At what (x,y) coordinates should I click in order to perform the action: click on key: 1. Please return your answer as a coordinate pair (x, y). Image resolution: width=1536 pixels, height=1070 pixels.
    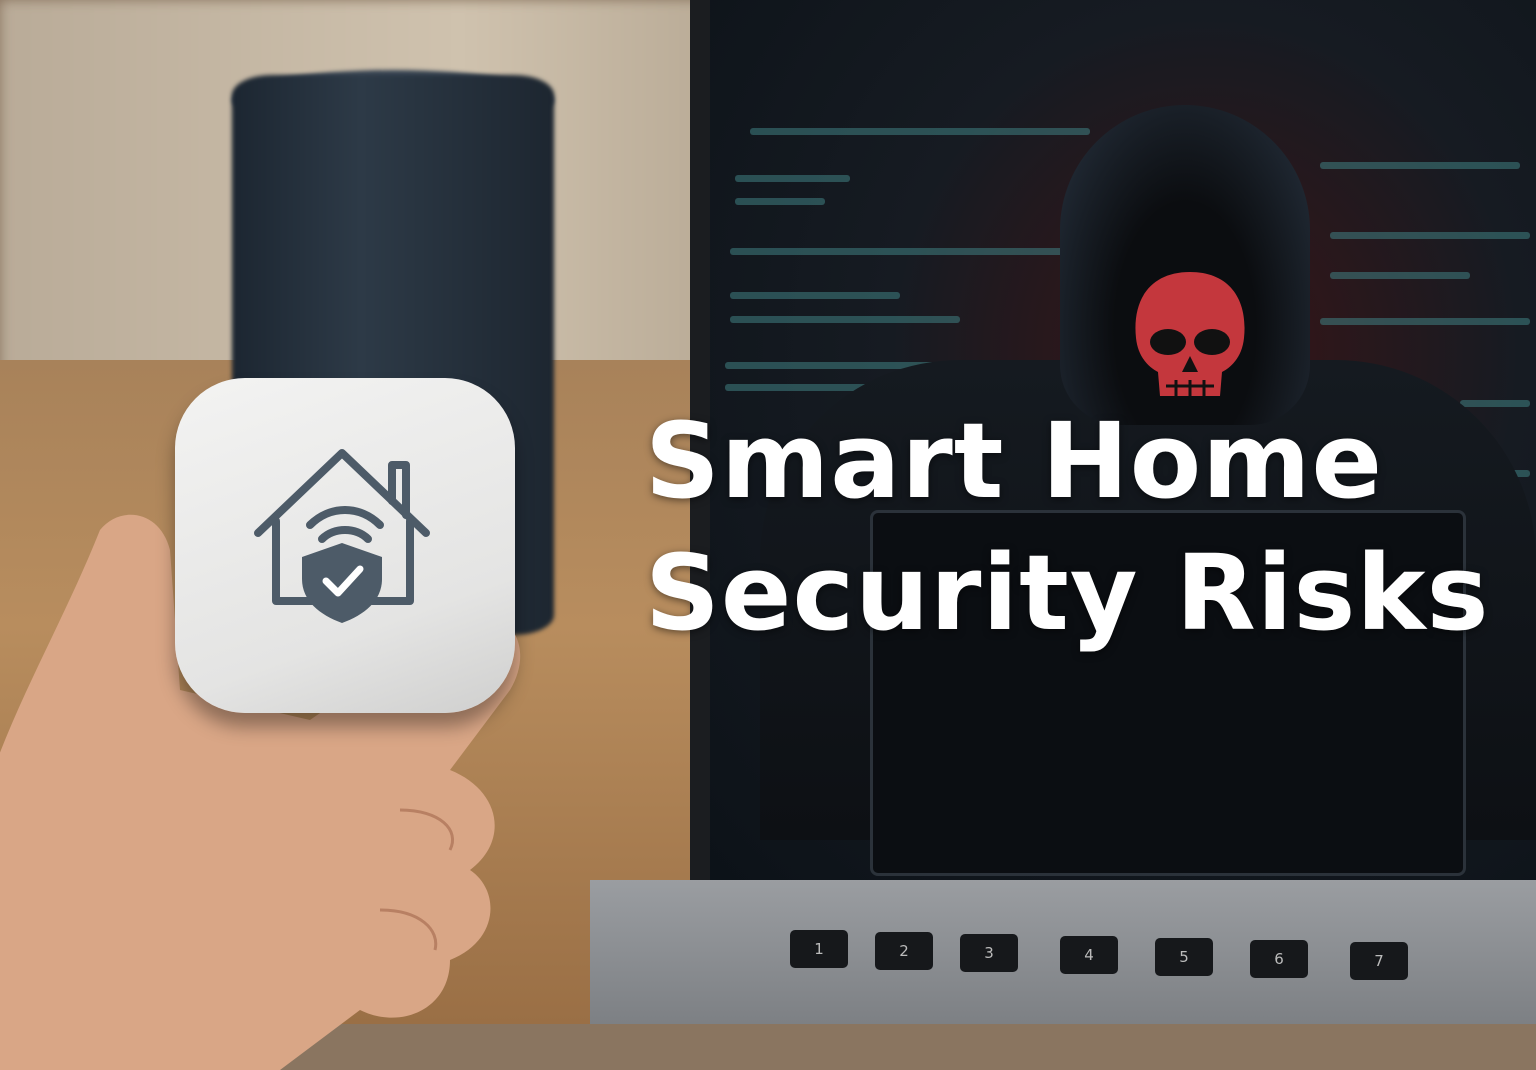
    Looking at the image, I should click on (819, 949).